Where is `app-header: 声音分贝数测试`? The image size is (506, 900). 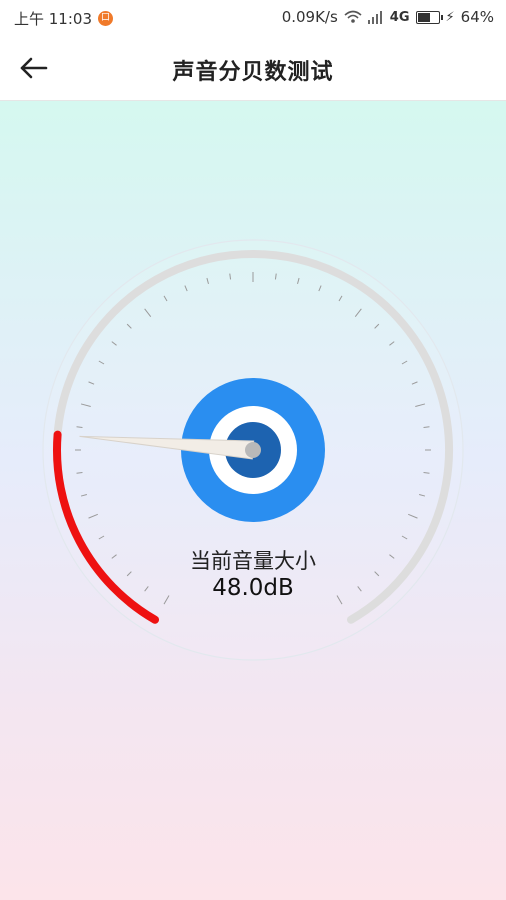 app-header: 声音分贝数测试 is located at coordinates (253, 68).